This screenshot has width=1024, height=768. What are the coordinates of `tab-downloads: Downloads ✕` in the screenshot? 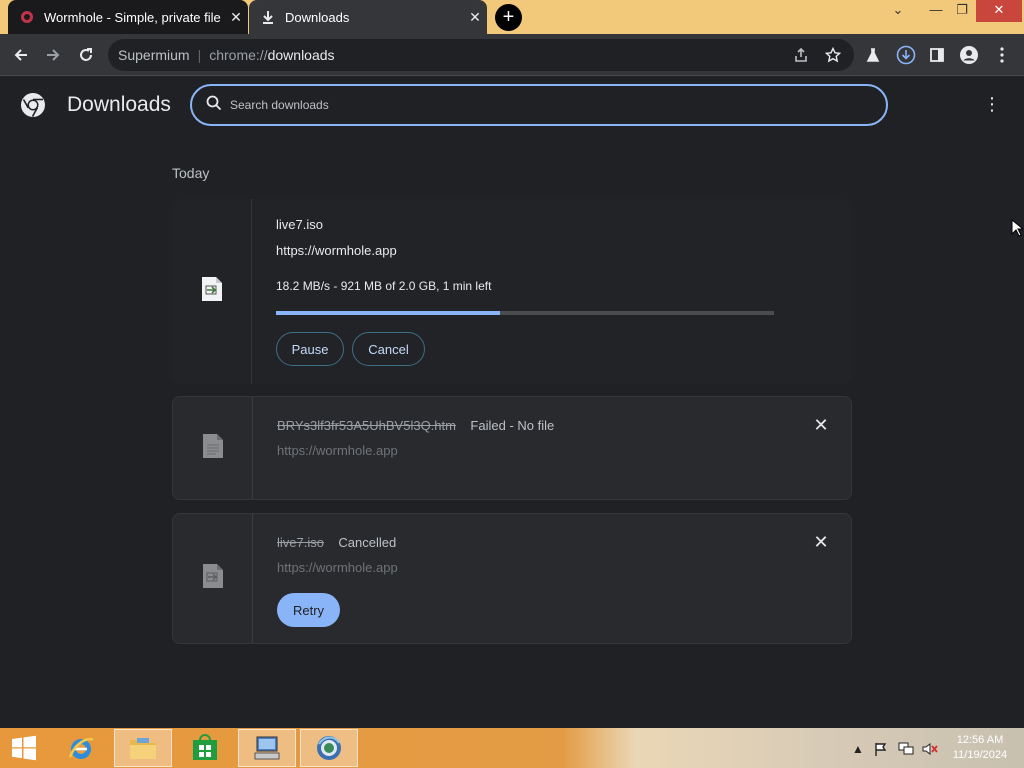 It's located at (368, 17).